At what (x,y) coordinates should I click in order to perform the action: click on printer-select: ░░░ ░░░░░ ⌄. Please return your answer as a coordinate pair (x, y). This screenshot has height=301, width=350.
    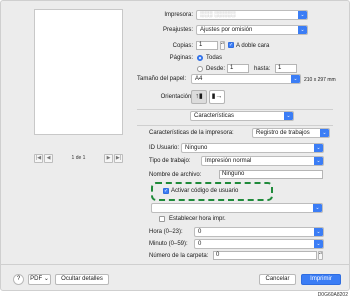
    Looking at the image, I should click on (252, 15).